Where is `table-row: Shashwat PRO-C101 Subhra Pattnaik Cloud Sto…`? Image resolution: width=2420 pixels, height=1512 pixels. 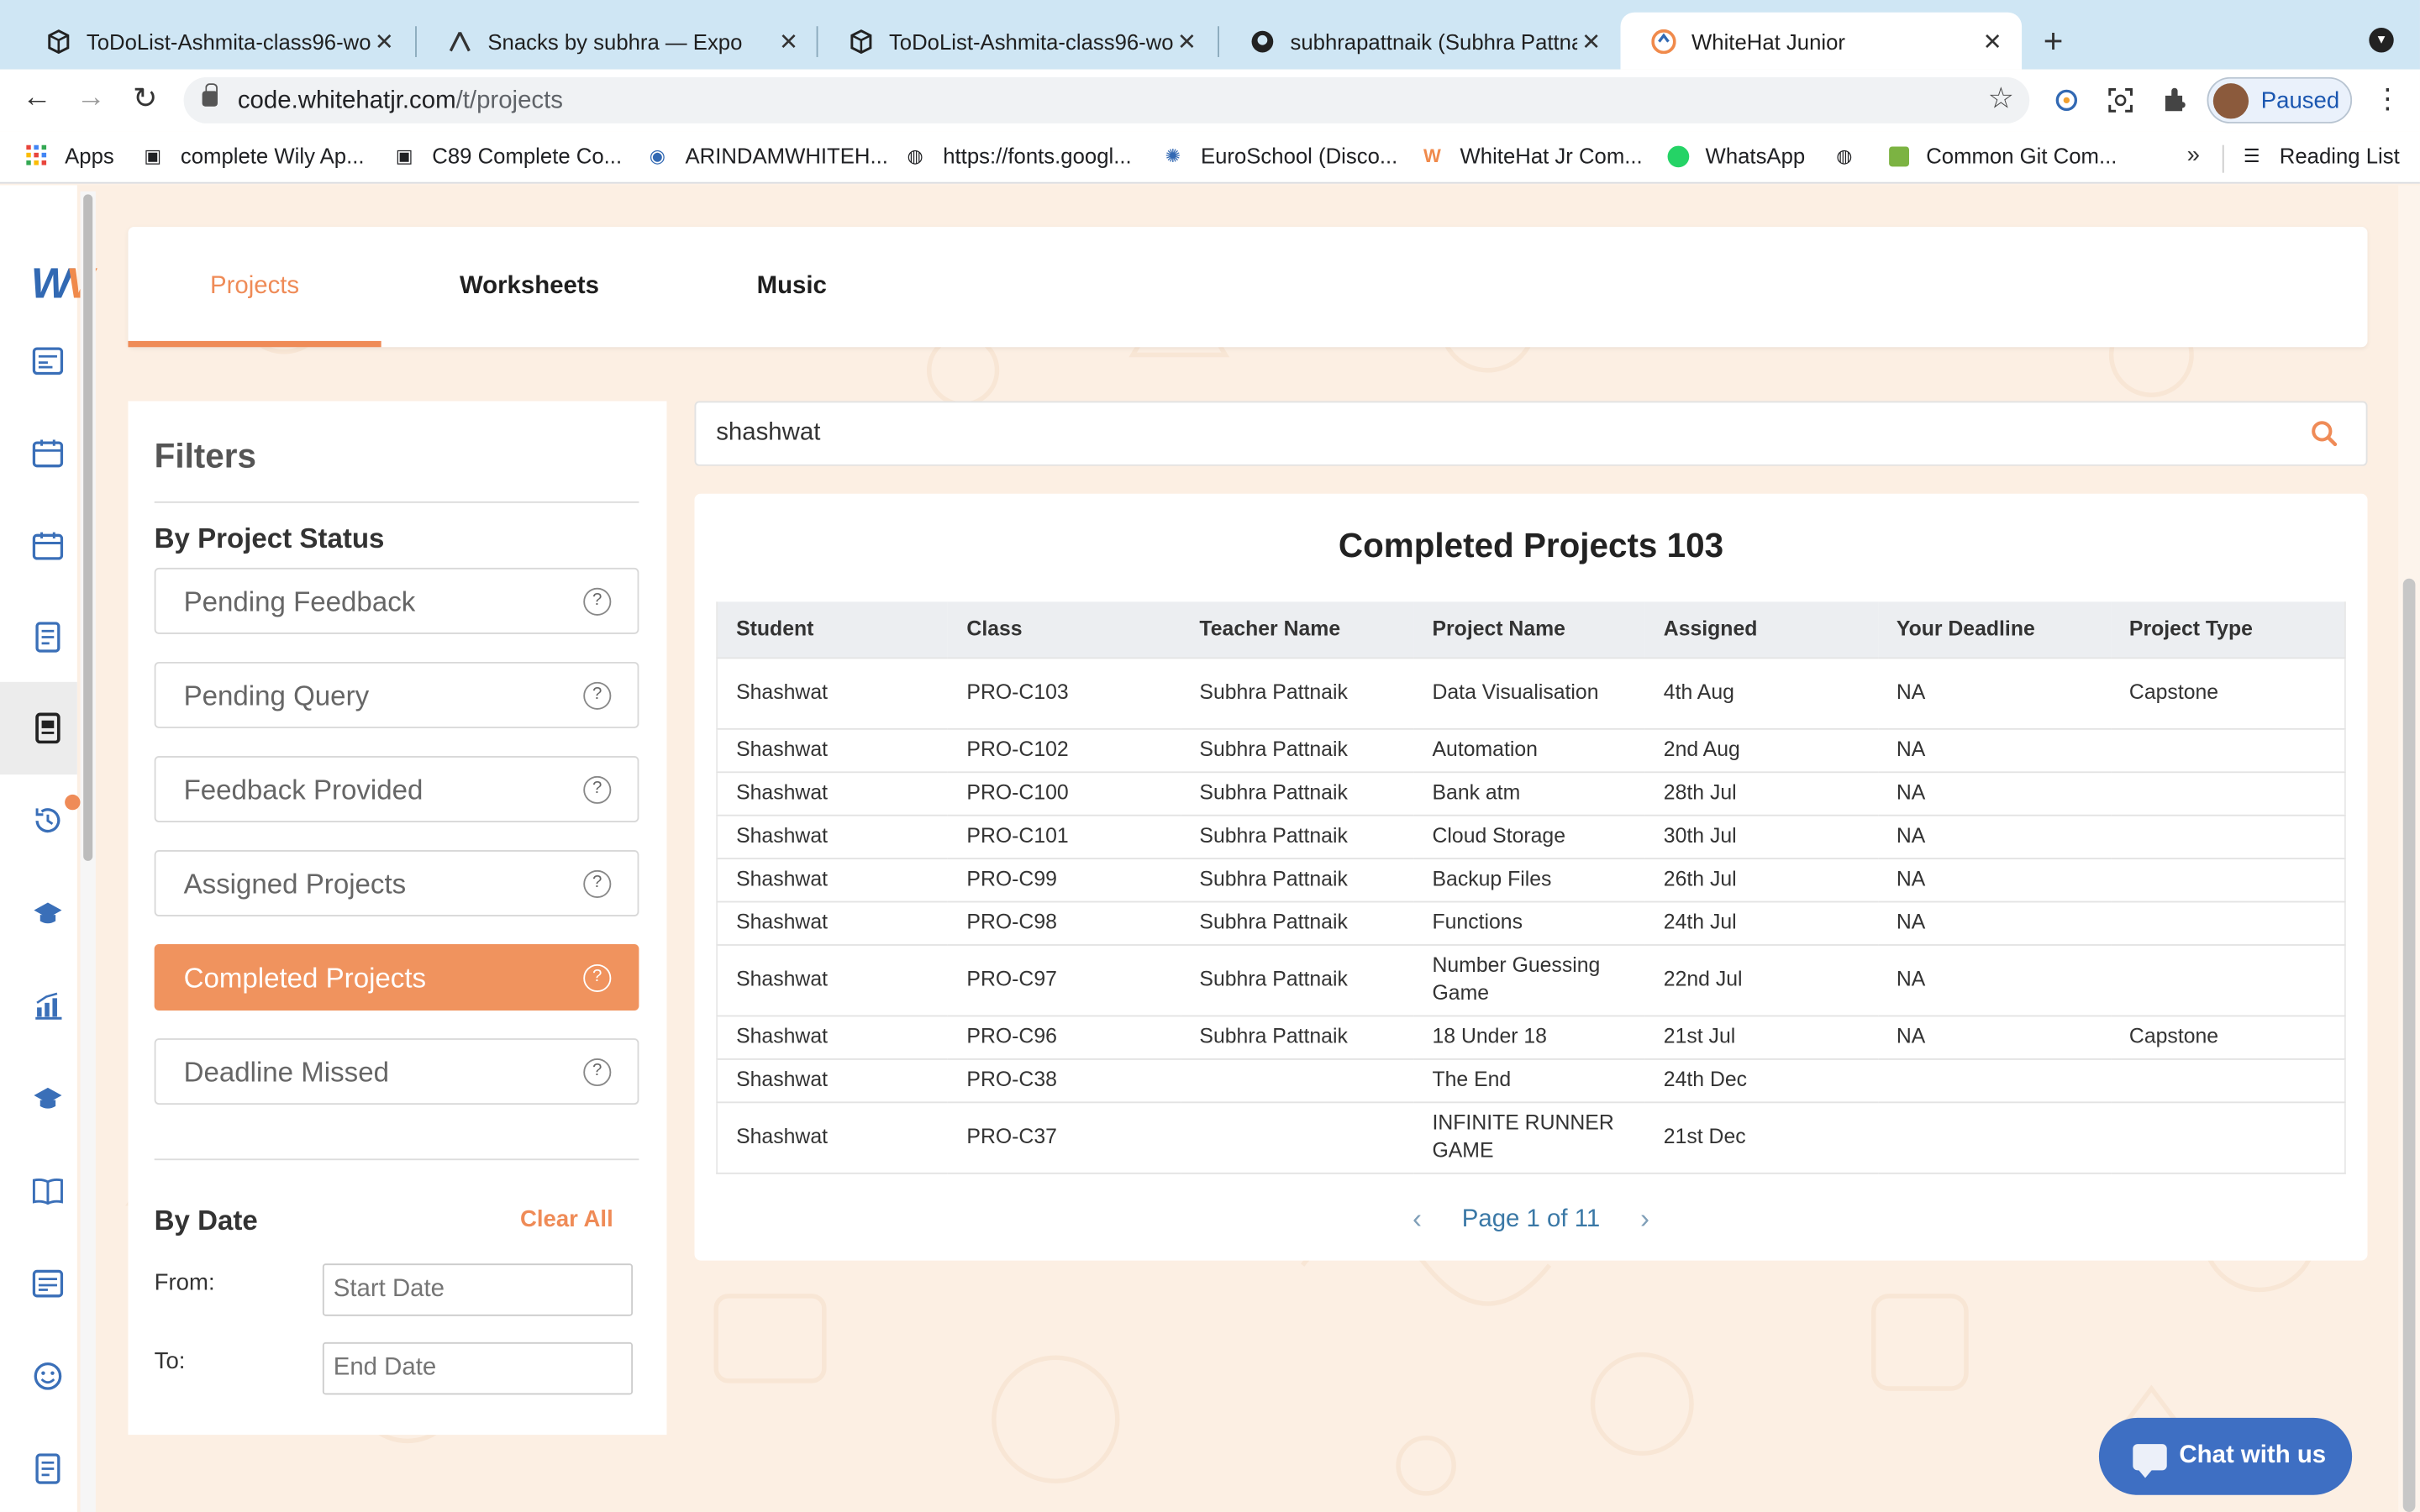 table-row: Shashwat PRO-C101 Subhra Pattnaik Cloud Sto… is located at coordinates (1531, 835).